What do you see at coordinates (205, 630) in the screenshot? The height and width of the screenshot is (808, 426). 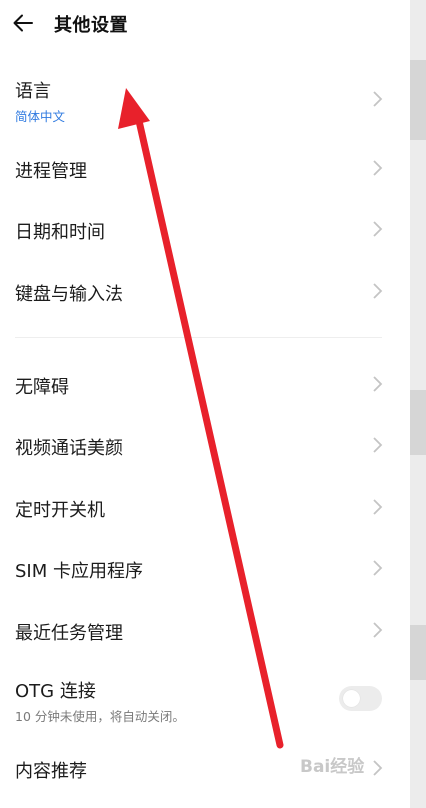 I see `settings-item-recent-tasks: 最近任务管理` at bounding box center [205, 630].